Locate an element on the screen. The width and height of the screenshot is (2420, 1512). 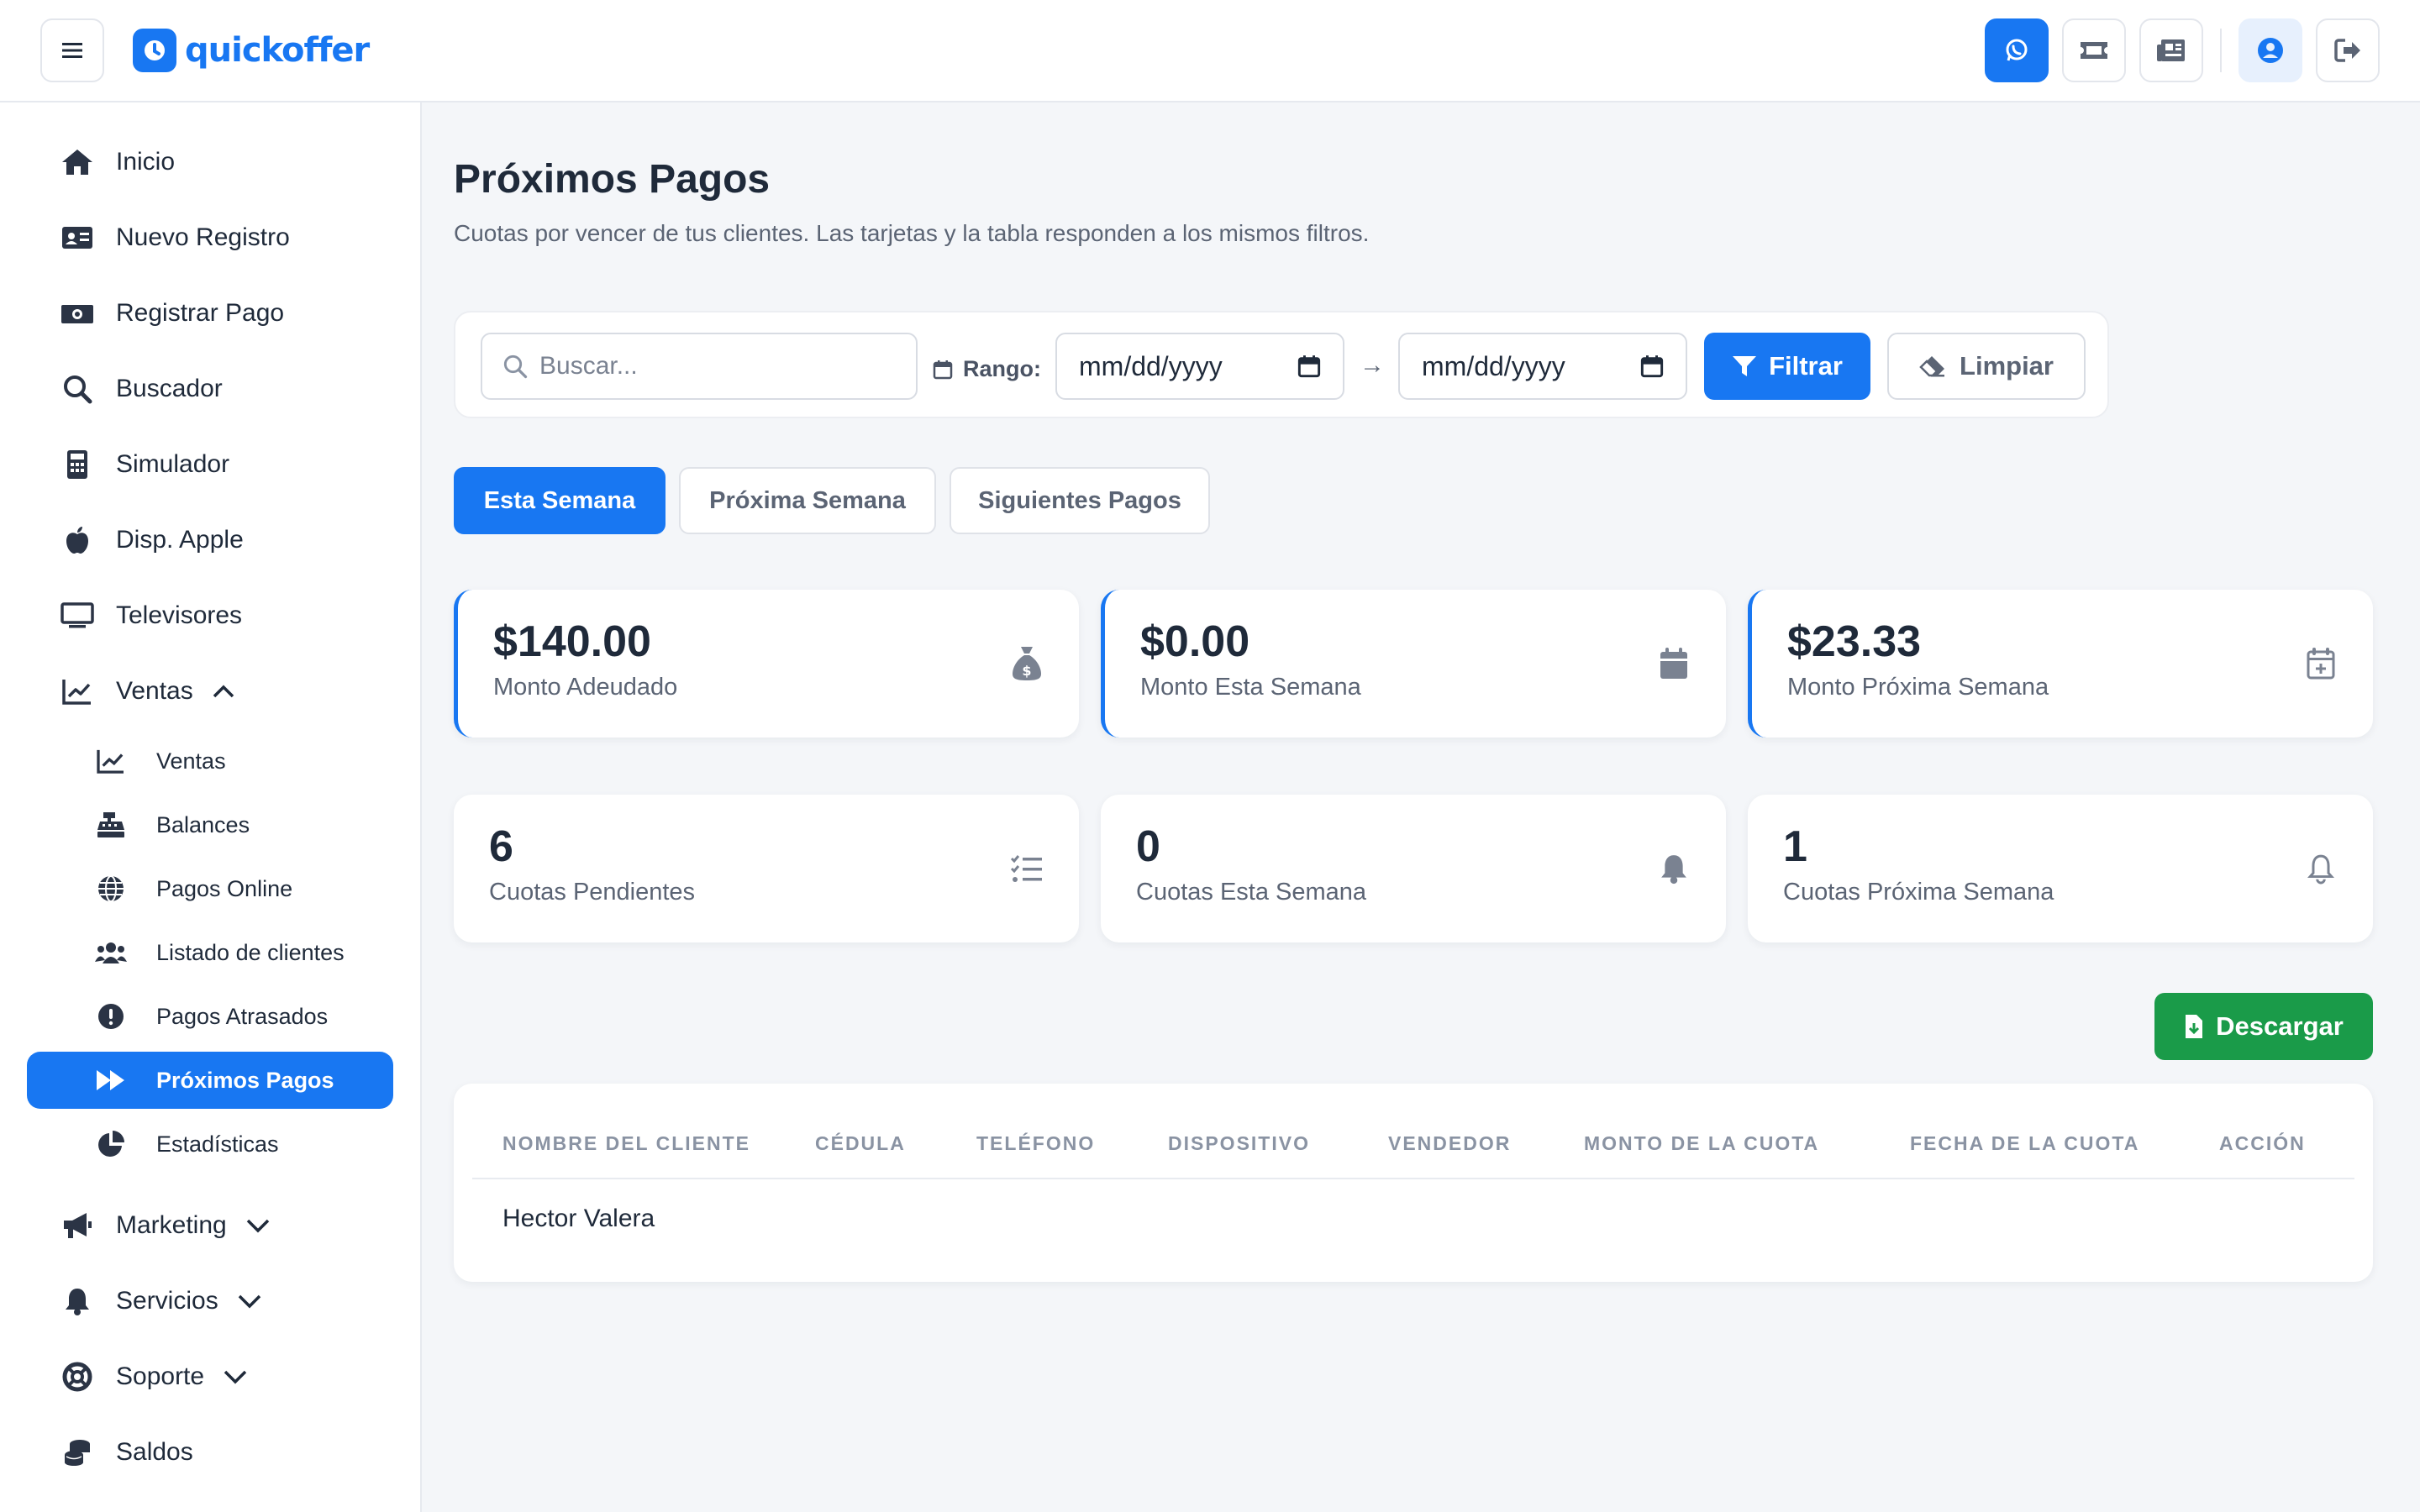
sidebar-sub-listado-clientes: Listado de clientes is located at coordinates (210, 952).